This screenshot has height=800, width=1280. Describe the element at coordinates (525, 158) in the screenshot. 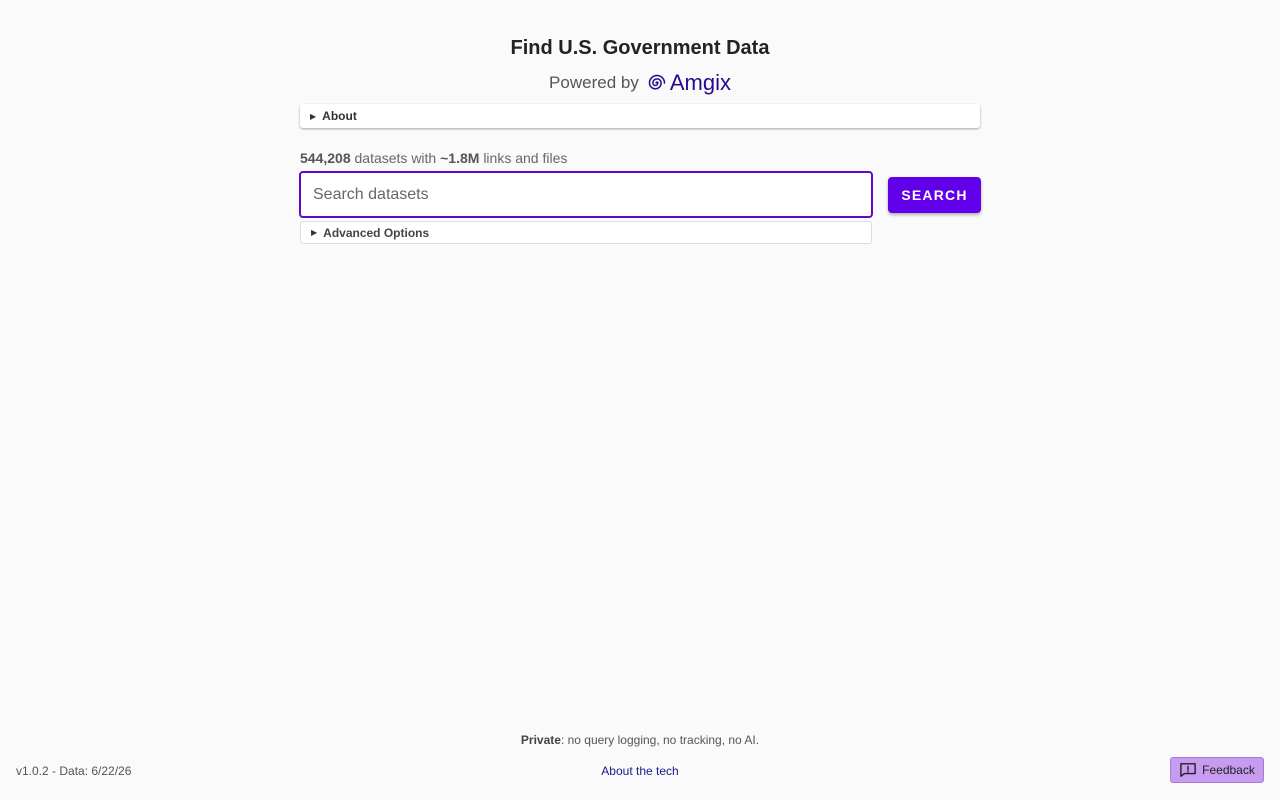

I see `links-and-files-text: links and files` at that location.